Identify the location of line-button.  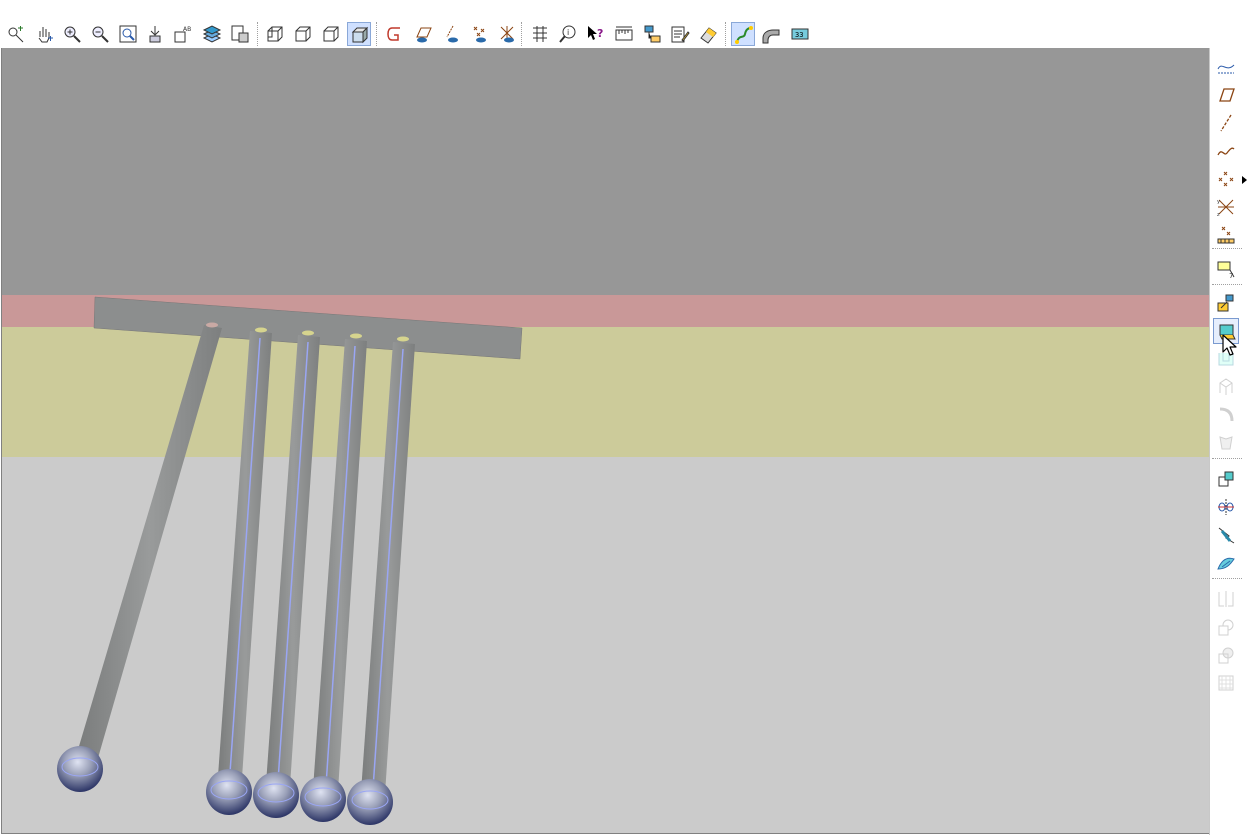
(1226, 123).